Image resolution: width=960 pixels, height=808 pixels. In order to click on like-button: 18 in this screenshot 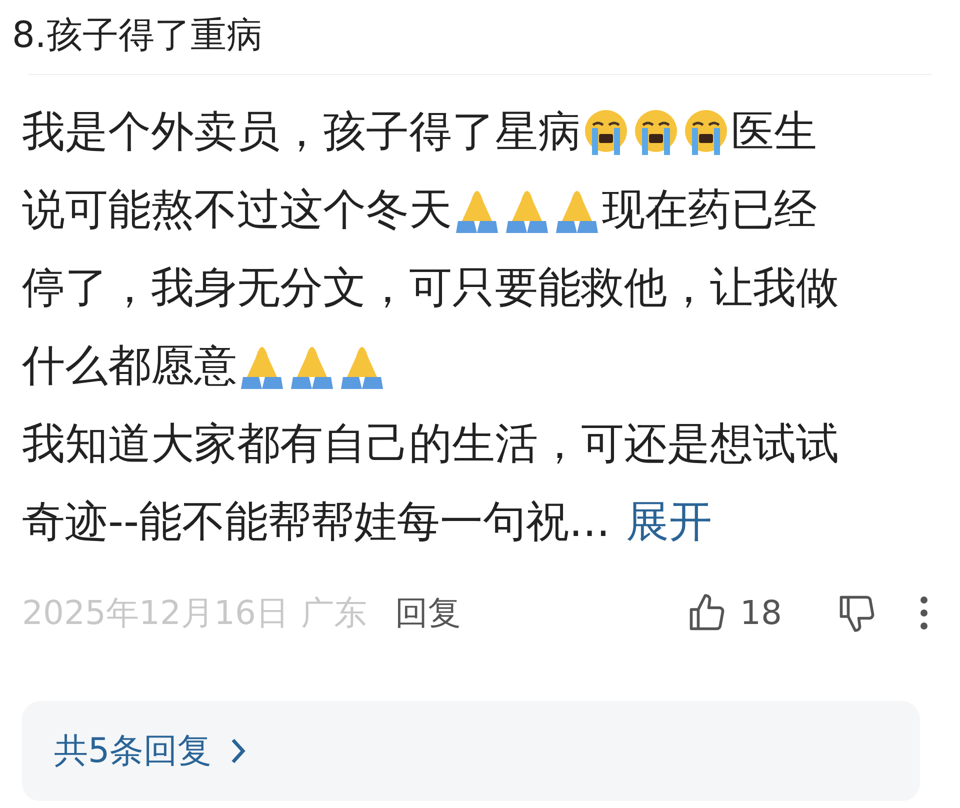, I will do `click(734, 613)`.